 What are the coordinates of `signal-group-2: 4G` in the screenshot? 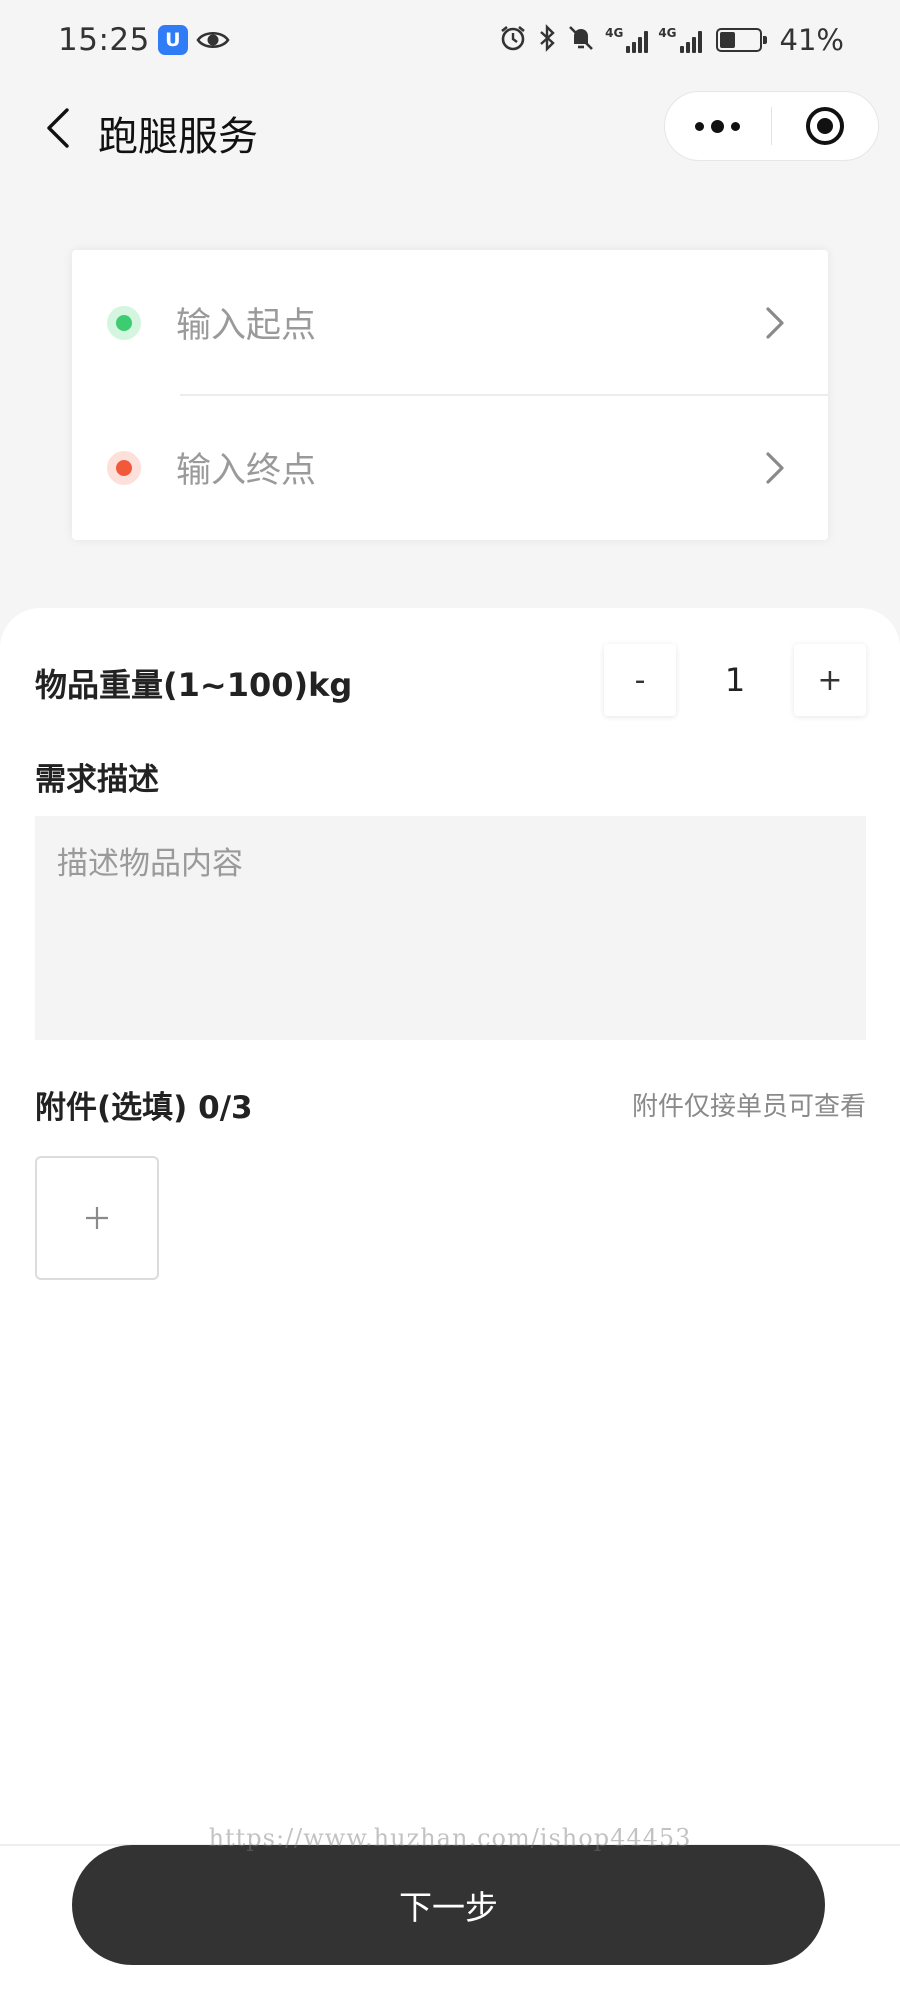 It's located at (680, 39).